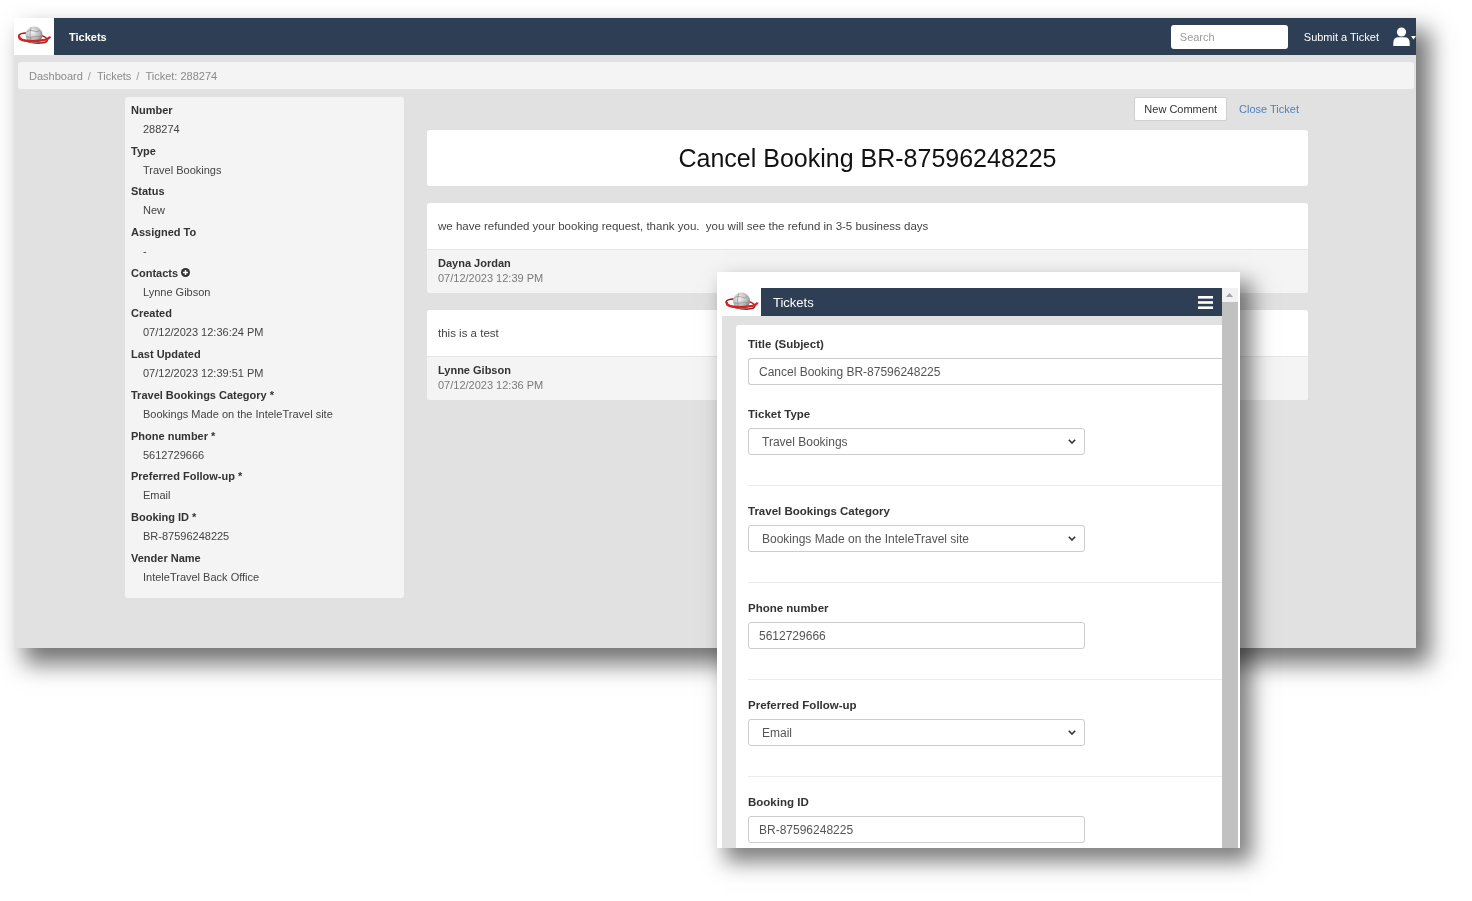  Describe the element at coordinates (916, 441) in the screenshot. I see `select-field: Travel Bookings` at that location.